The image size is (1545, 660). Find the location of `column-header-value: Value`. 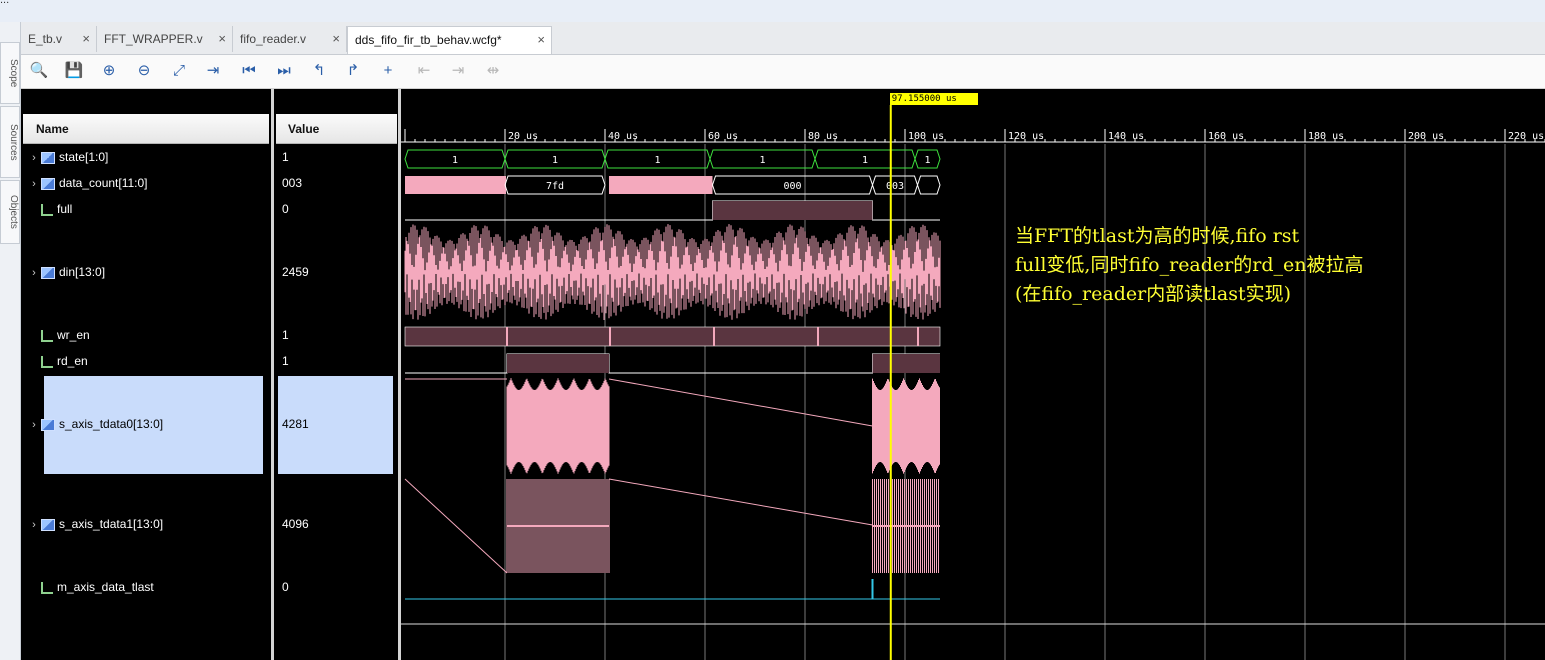

column-header-value: Value is located at coordinates (336, 129).